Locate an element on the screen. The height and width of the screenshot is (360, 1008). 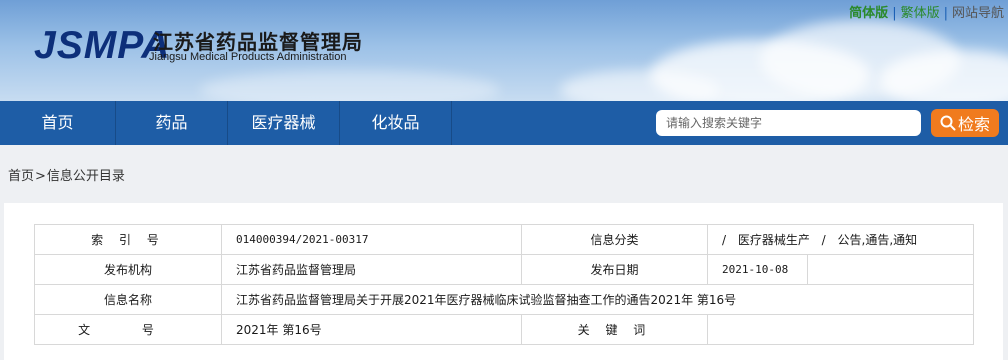
empty-cell is located at coordinates (890, 269).